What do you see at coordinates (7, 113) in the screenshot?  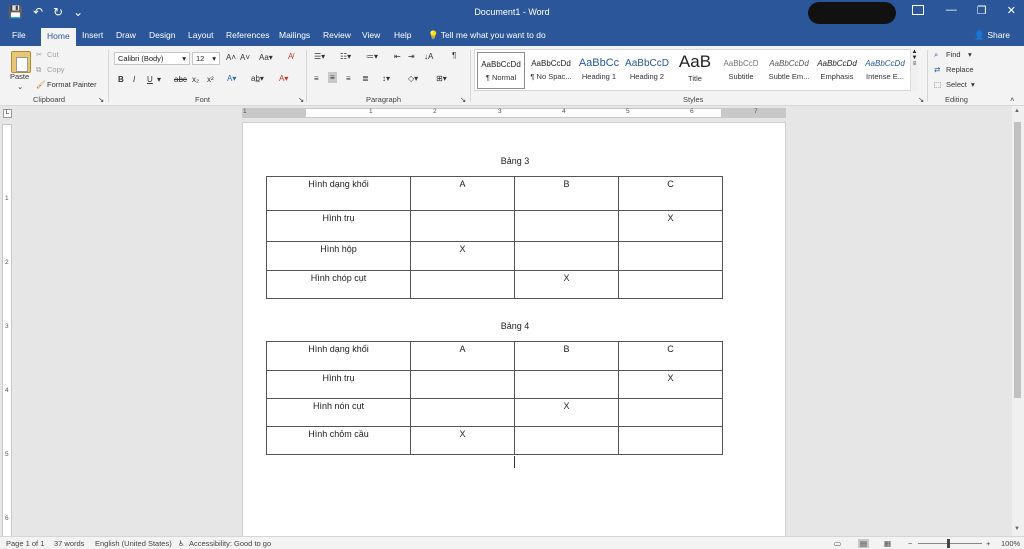 I see `tab-selector-icon: L` at bounding box center [7, 113].